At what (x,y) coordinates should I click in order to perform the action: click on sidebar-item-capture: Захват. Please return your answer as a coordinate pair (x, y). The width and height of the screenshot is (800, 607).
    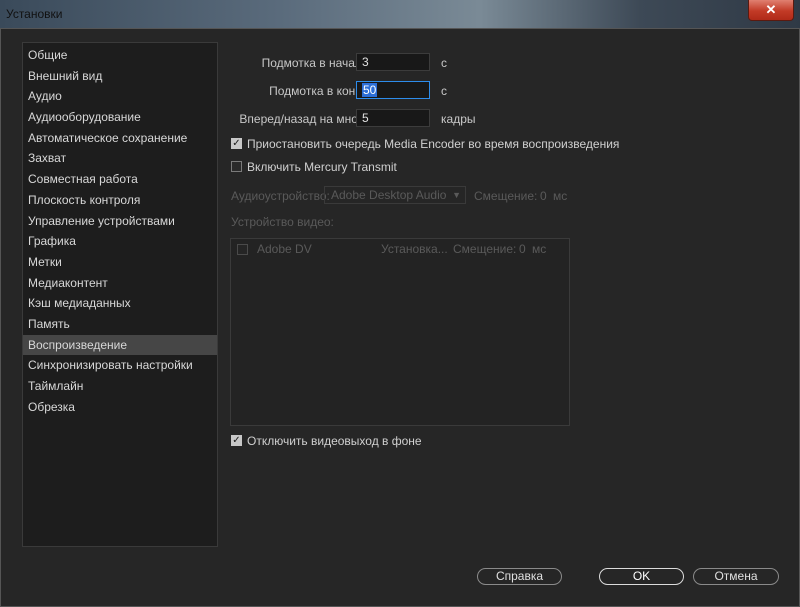
    Looking at the image, I should click on (120, 158).